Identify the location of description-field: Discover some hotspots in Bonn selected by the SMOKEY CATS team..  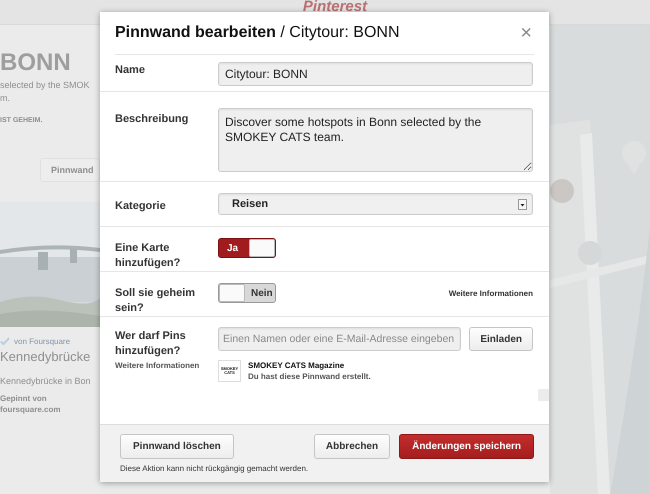
(375, 140).